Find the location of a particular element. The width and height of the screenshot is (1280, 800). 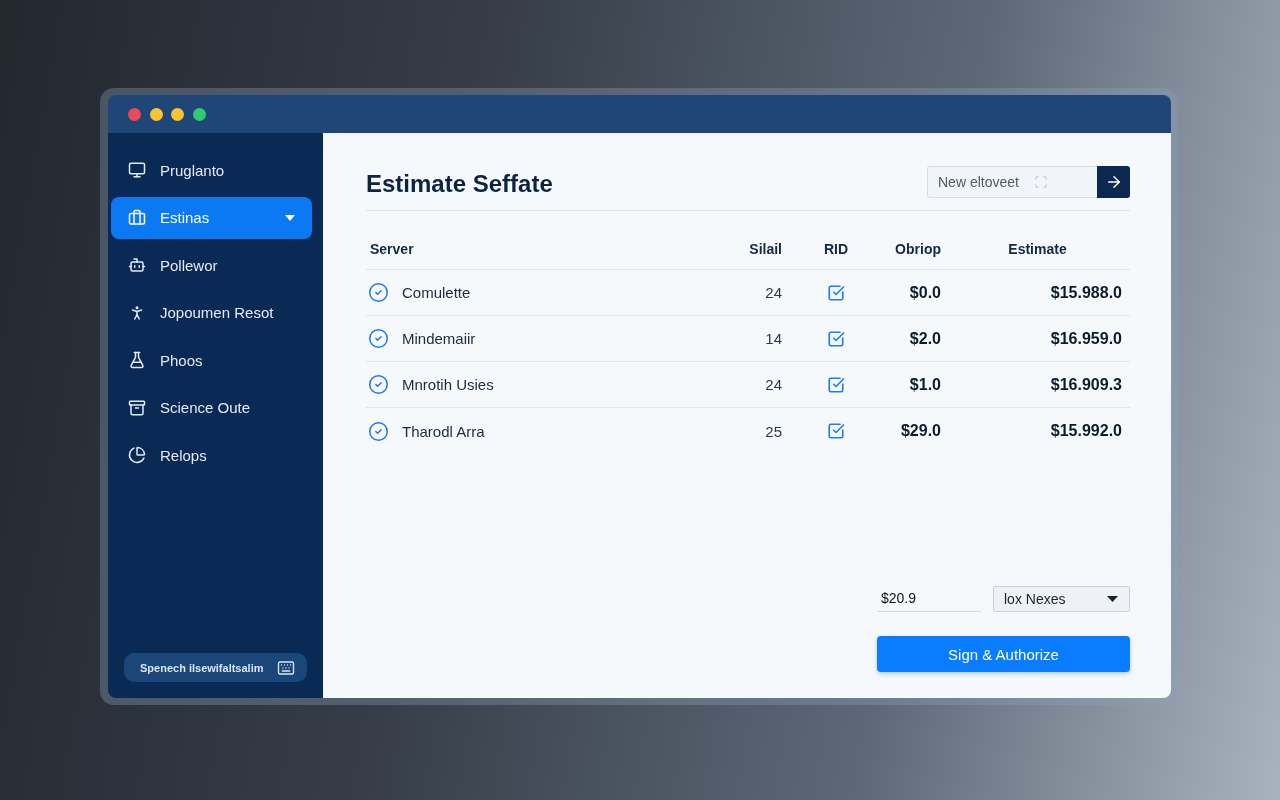

monitor-icon is located at coordinates (137, 170).